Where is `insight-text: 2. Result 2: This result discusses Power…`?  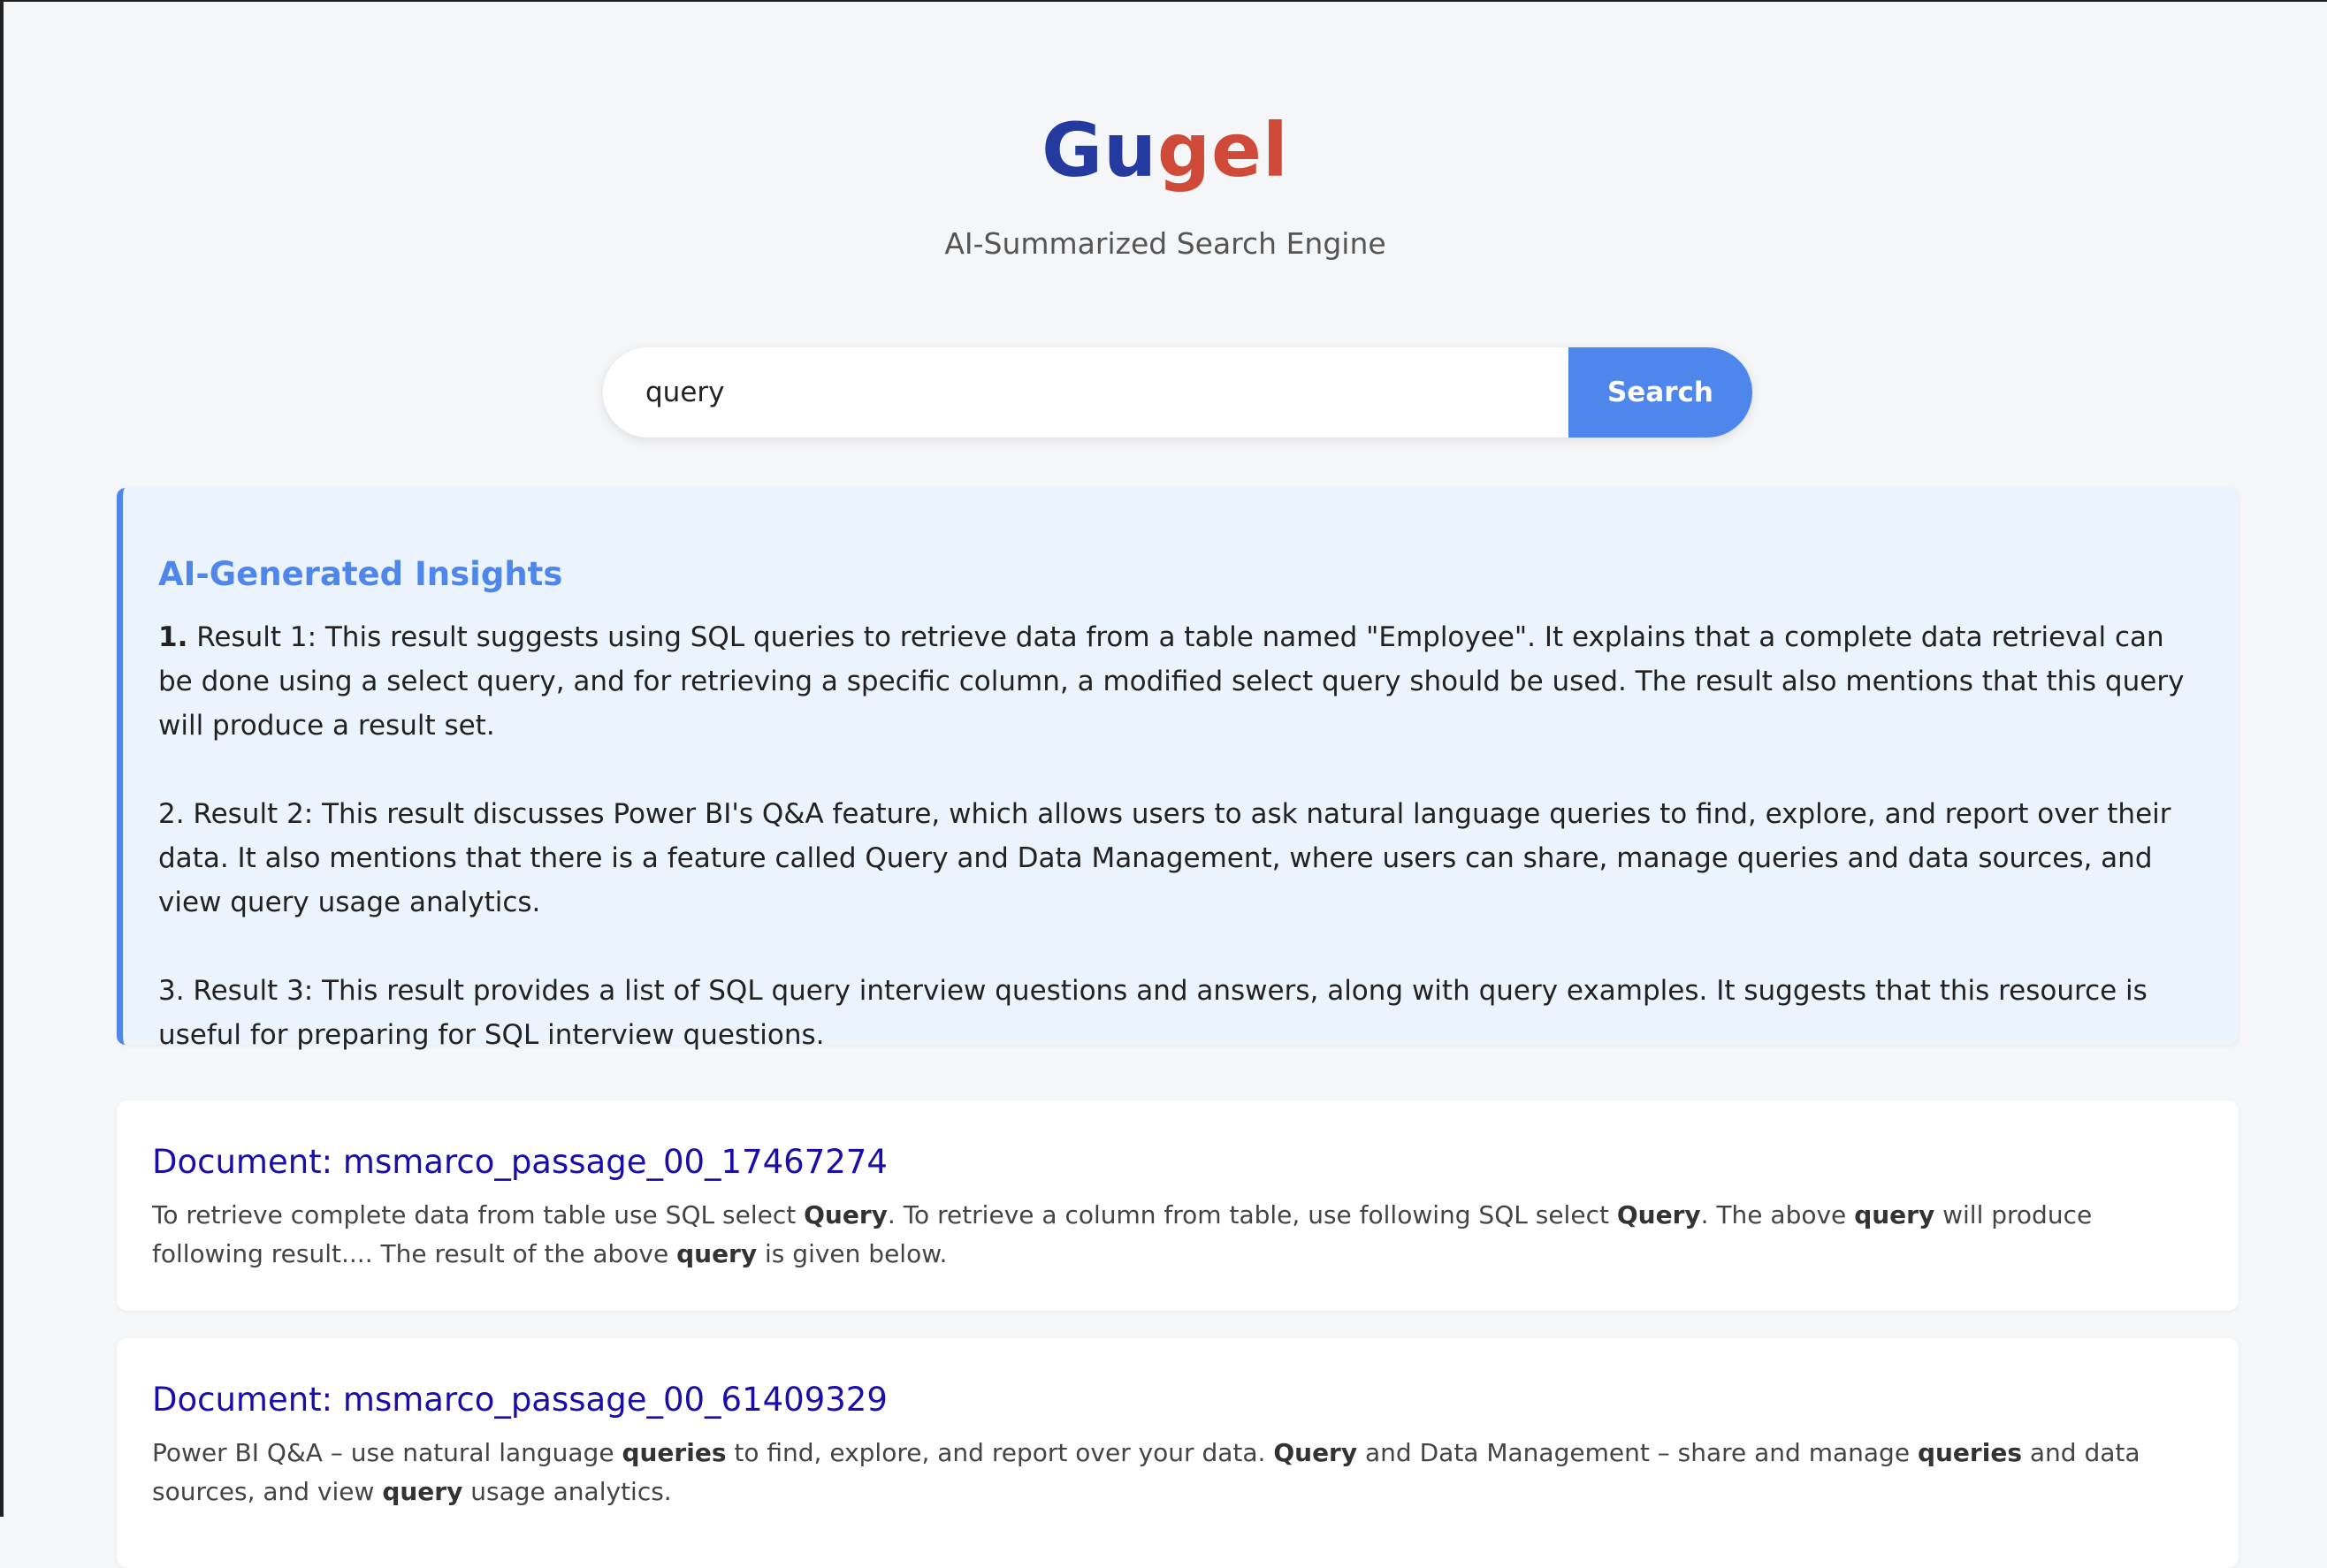
insight-text: 2. Result 2: This result discusses Power… is located at coordinates (1164, 858).